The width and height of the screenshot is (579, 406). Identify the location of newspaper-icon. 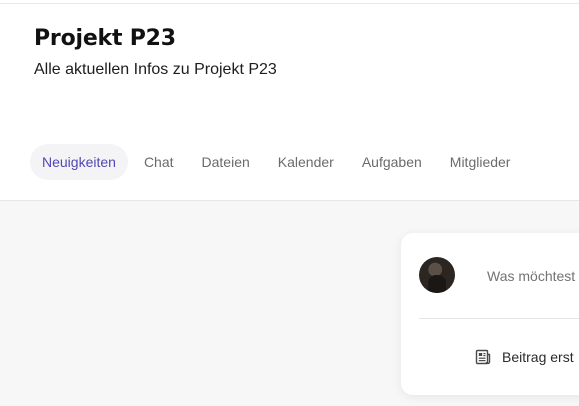
(483, 357).